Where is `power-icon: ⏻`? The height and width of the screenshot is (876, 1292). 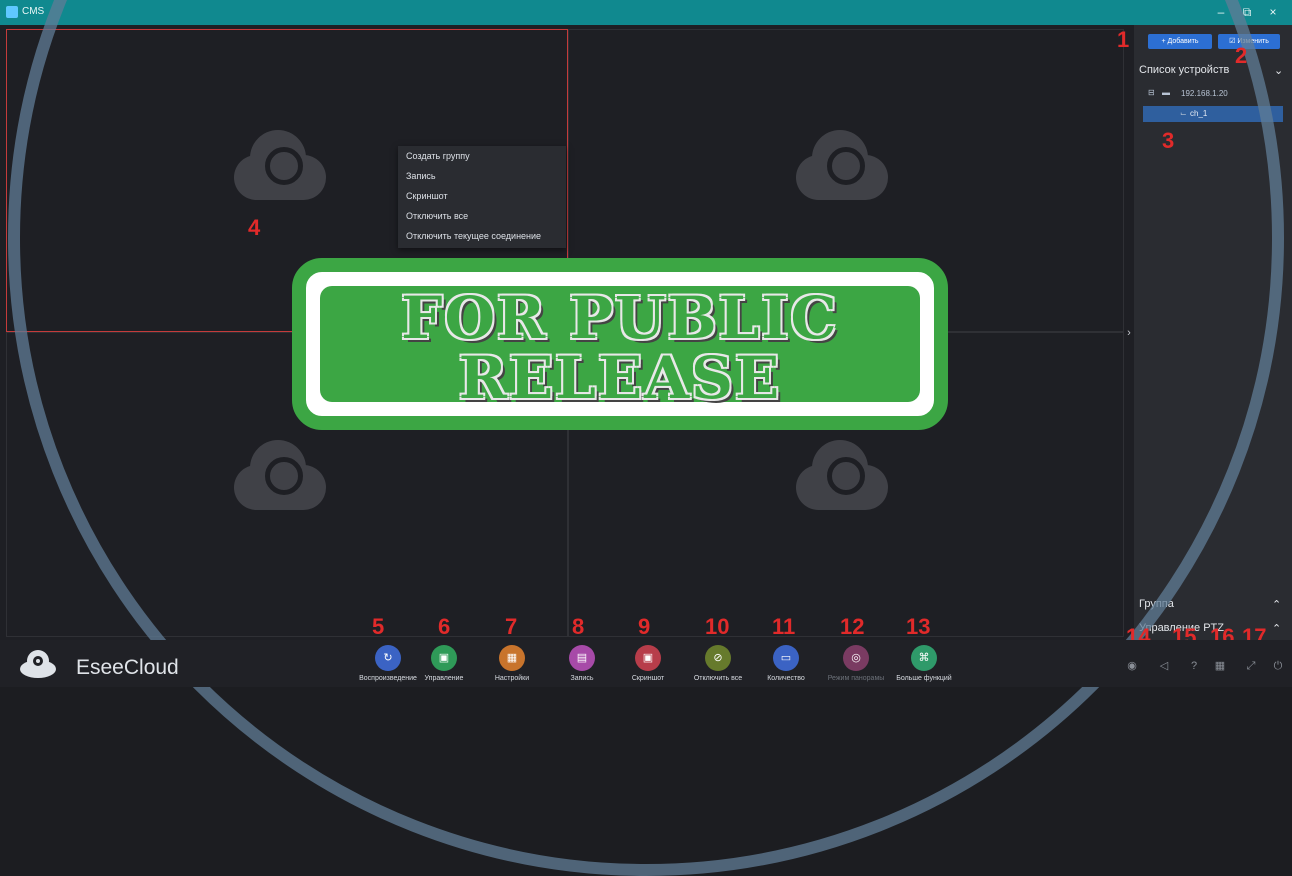
power-icon: ⏻ is located at coordinates (1278, 666).